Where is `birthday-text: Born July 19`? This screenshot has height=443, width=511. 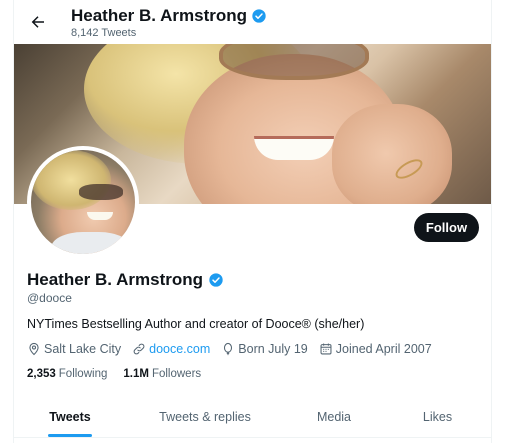
birthday-text: Born July 19 is located at coordinates (273, 349).